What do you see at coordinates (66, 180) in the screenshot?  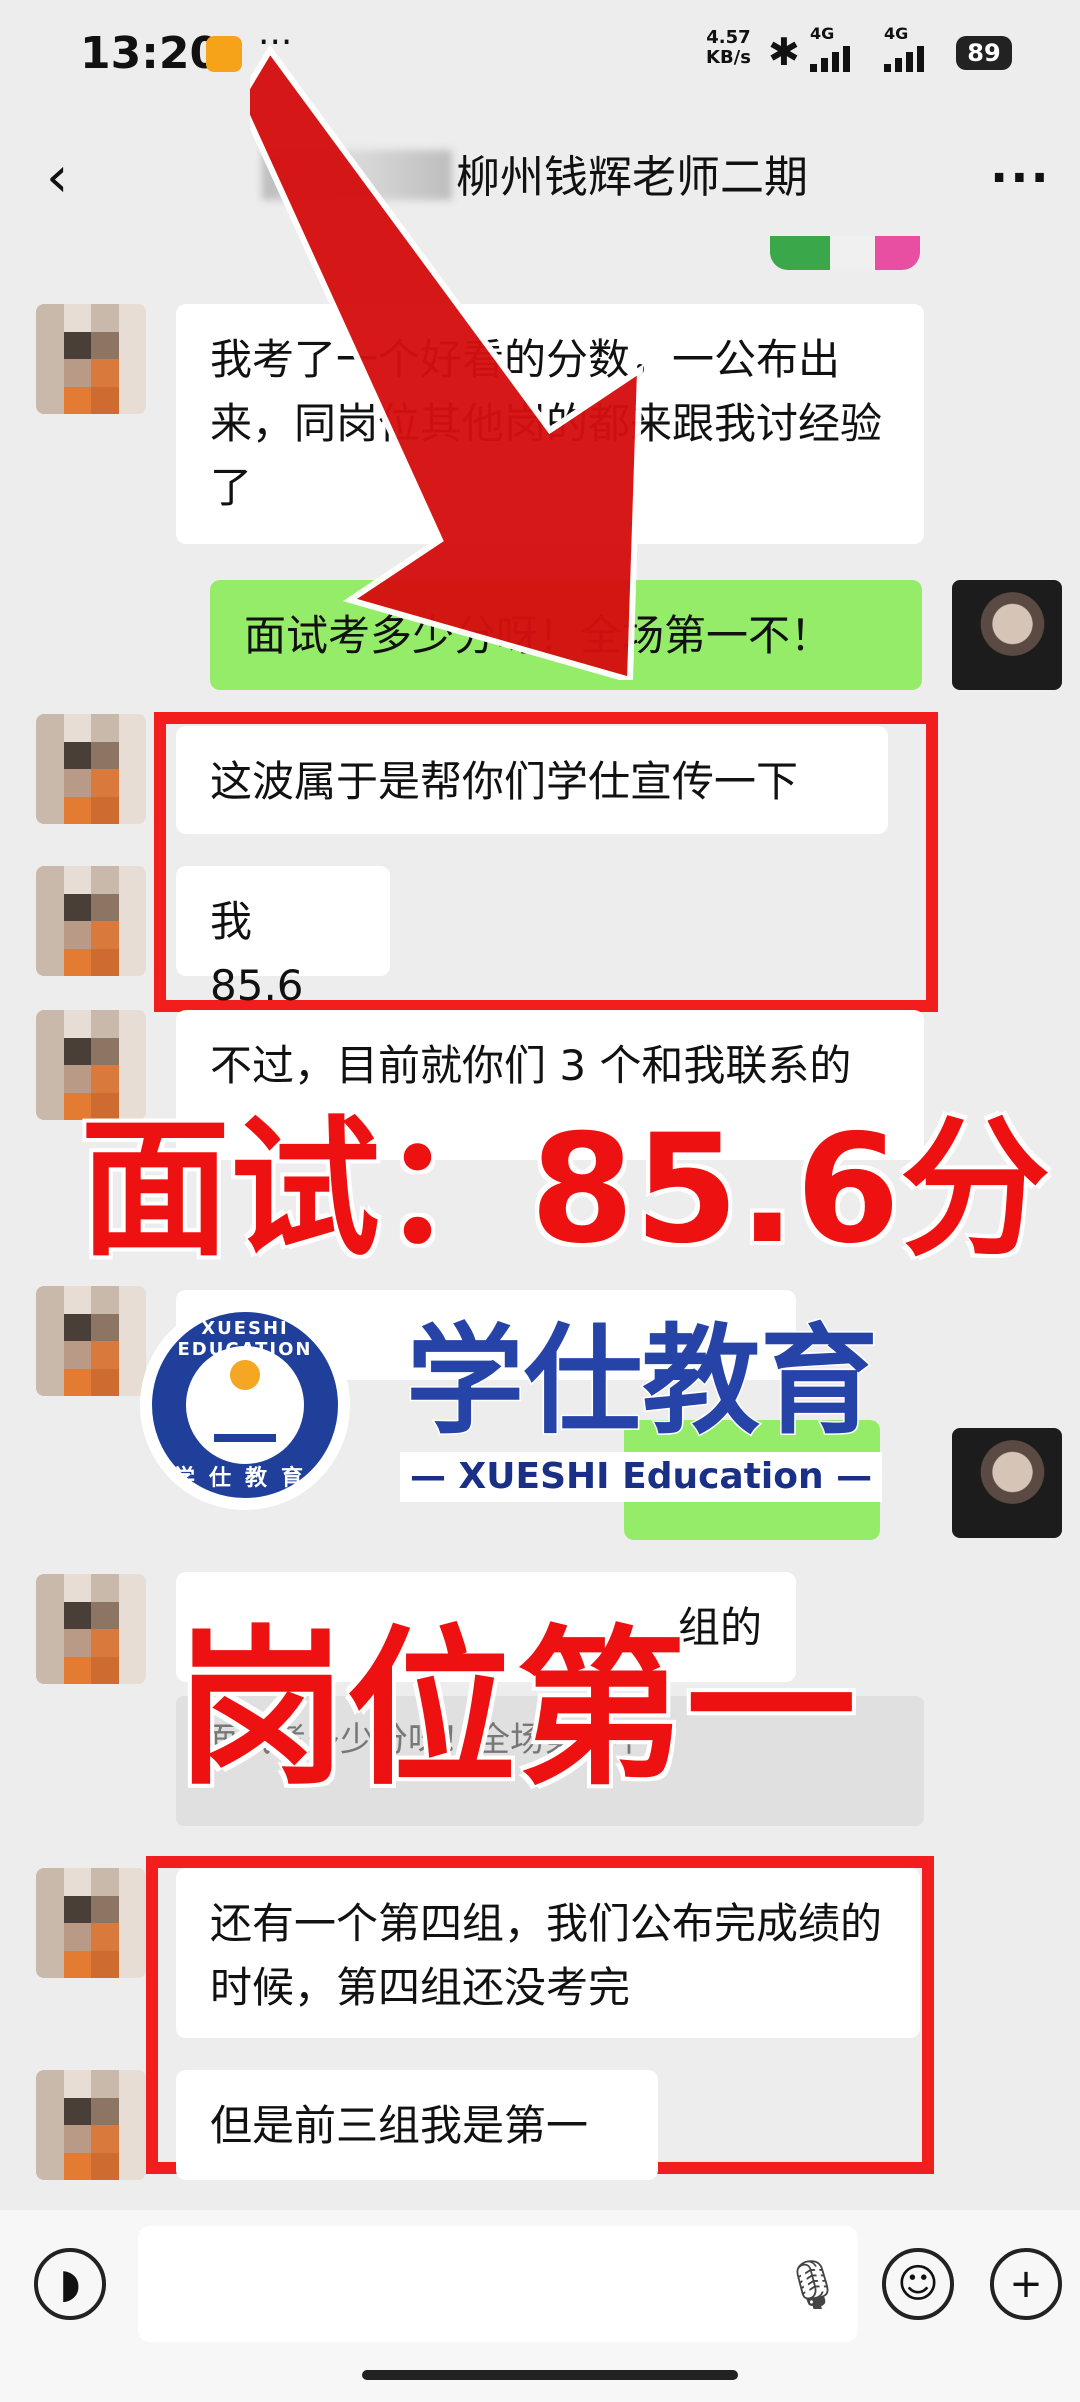 I see `back-arrow-icon: ‹` at bounding box center [66, 180].